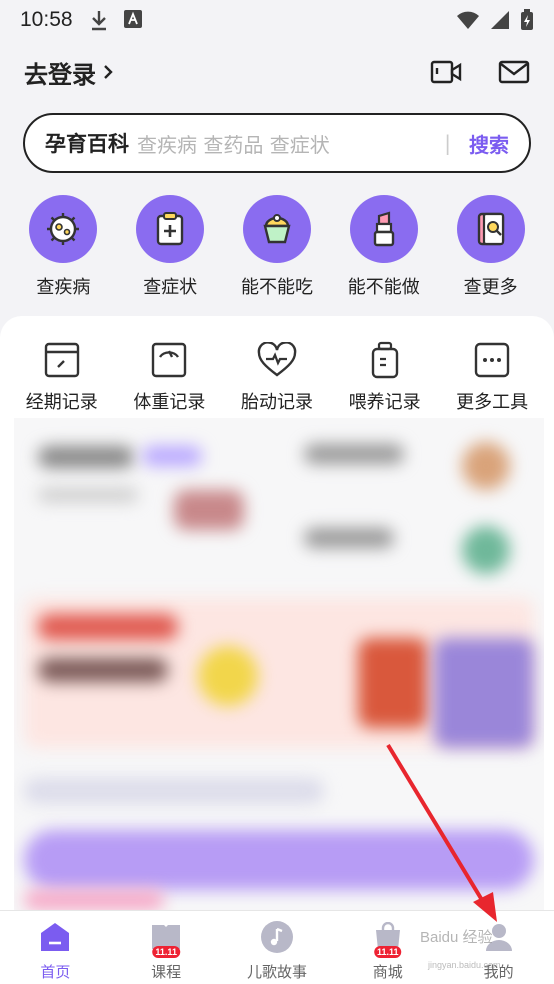  I want to click on tool-weight-record: 体重记录, so click(169, 377).